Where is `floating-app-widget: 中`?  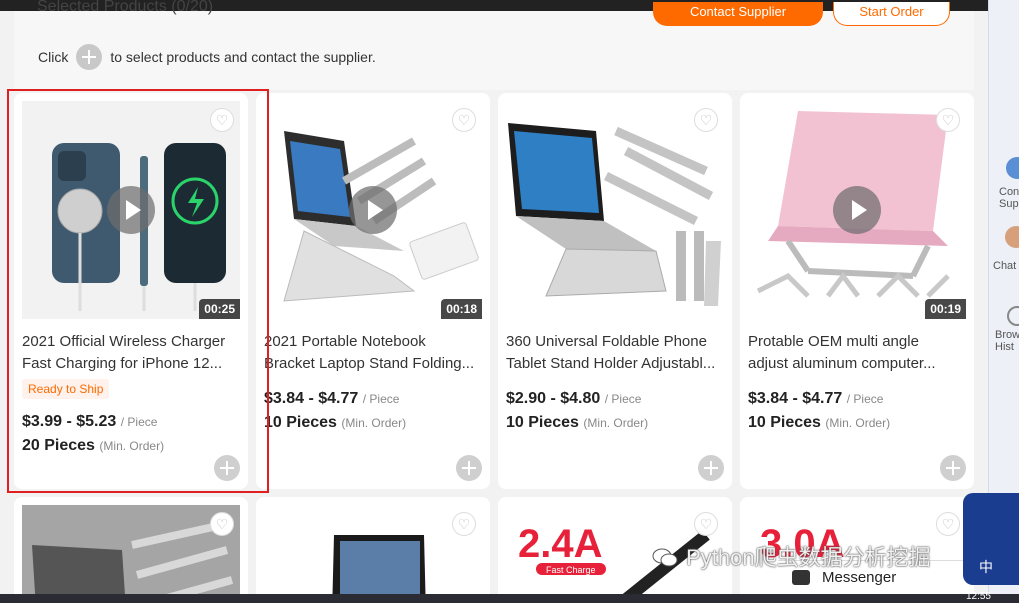
floating-app-widget: 中 is located at coordinates (991, 539).